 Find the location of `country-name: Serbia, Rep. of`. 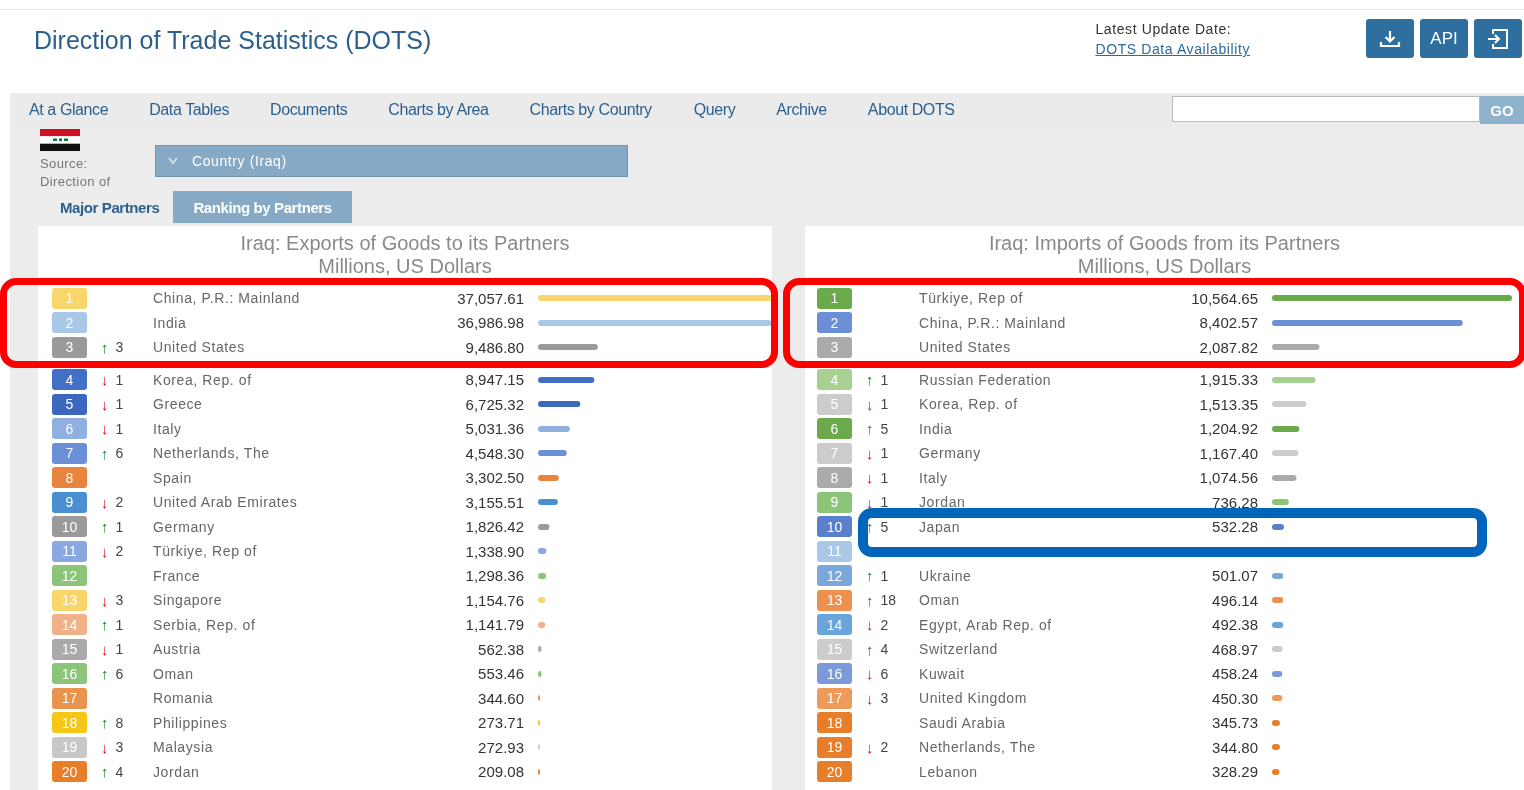

country-name: Serbia, Rep. of is located at coordinates (204, 624).